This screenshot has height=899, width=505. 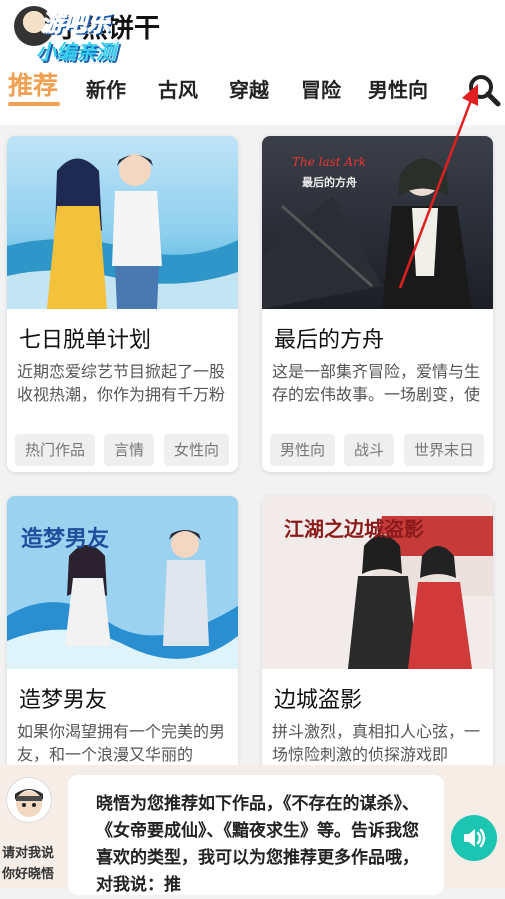 What do you see at coordinates (29, 800) in the screenshot?
I see `assistant-avatar` at bounding box center [29, 800].